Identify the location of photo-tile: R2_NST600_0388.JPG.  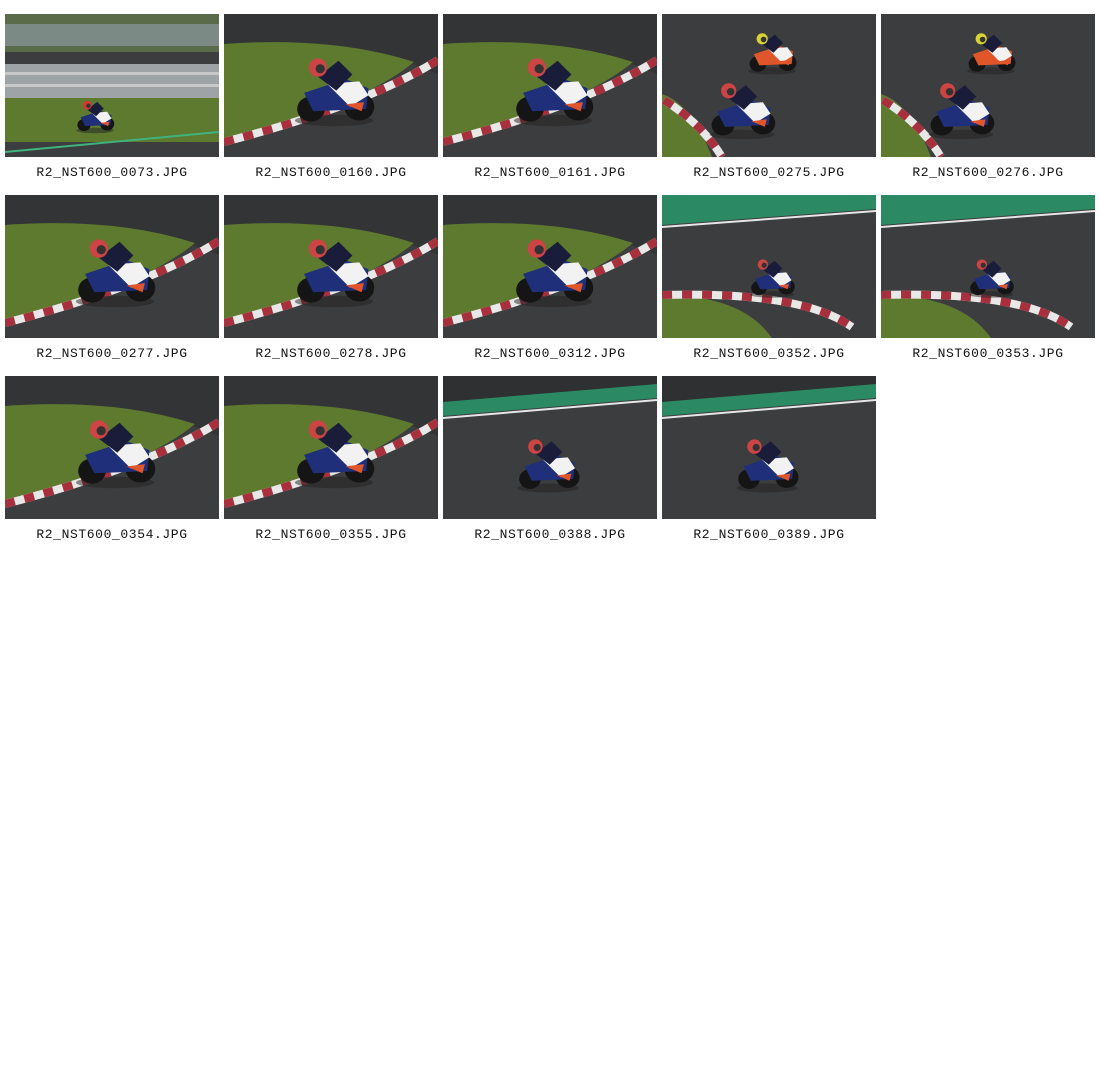
(550, 466).